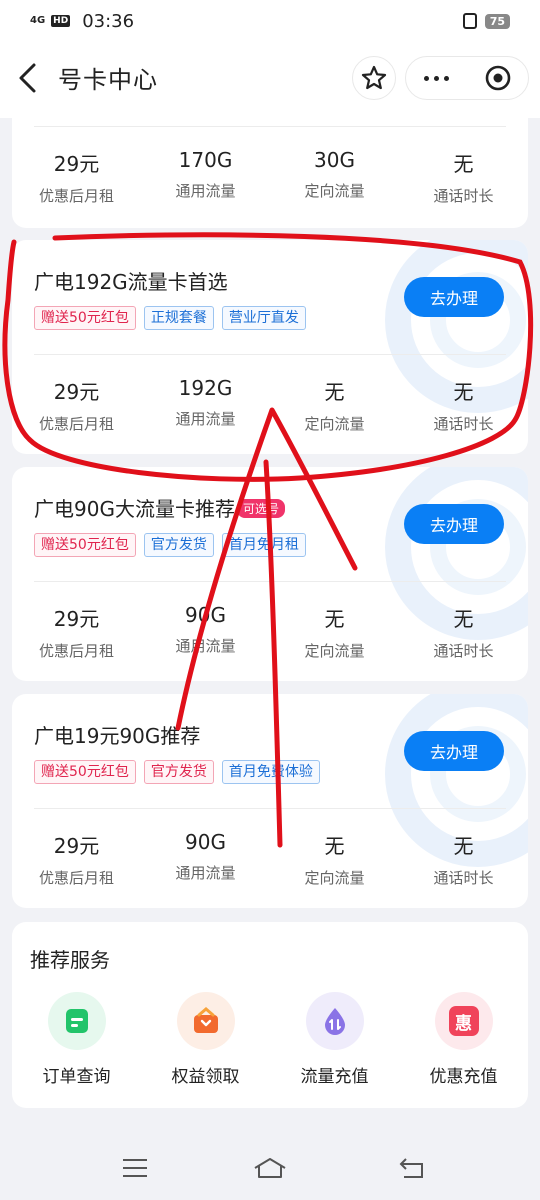 This screenshot has width=540, height=1200. What do you see at coordinates (76, 859) in the screenshot?
I see `stat-monthly: 29元 优惠后月租` at bounding box center [76, 859].